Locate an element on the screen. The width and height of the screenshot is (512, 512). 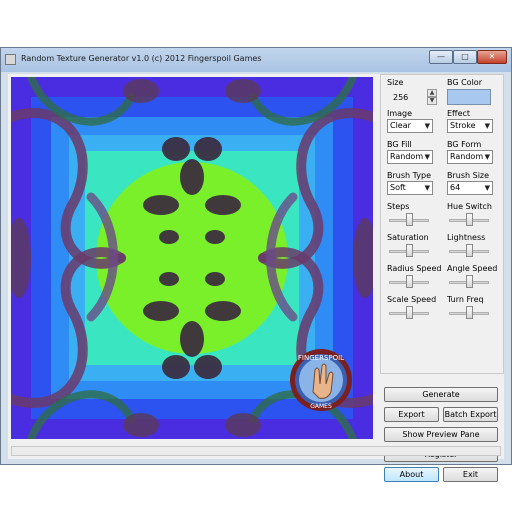
image-label: Image is located at coordinates (400, 113).